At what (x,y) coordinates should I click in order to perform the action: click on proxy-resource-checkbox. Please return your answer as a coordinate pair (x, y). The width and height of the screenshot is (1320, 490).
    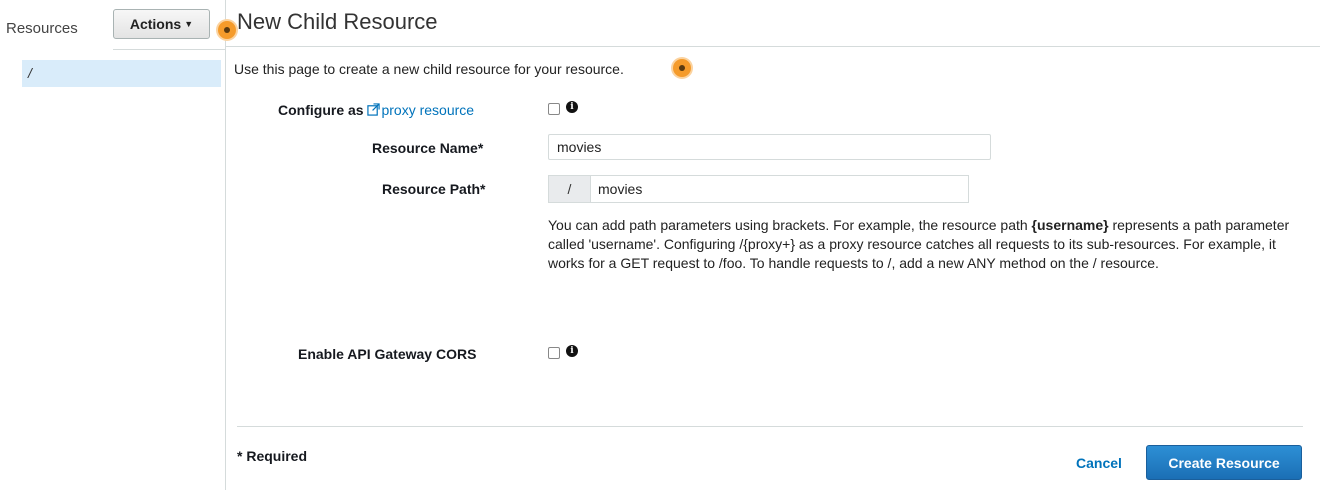
    Looking at the image, I should click on (554, 109).